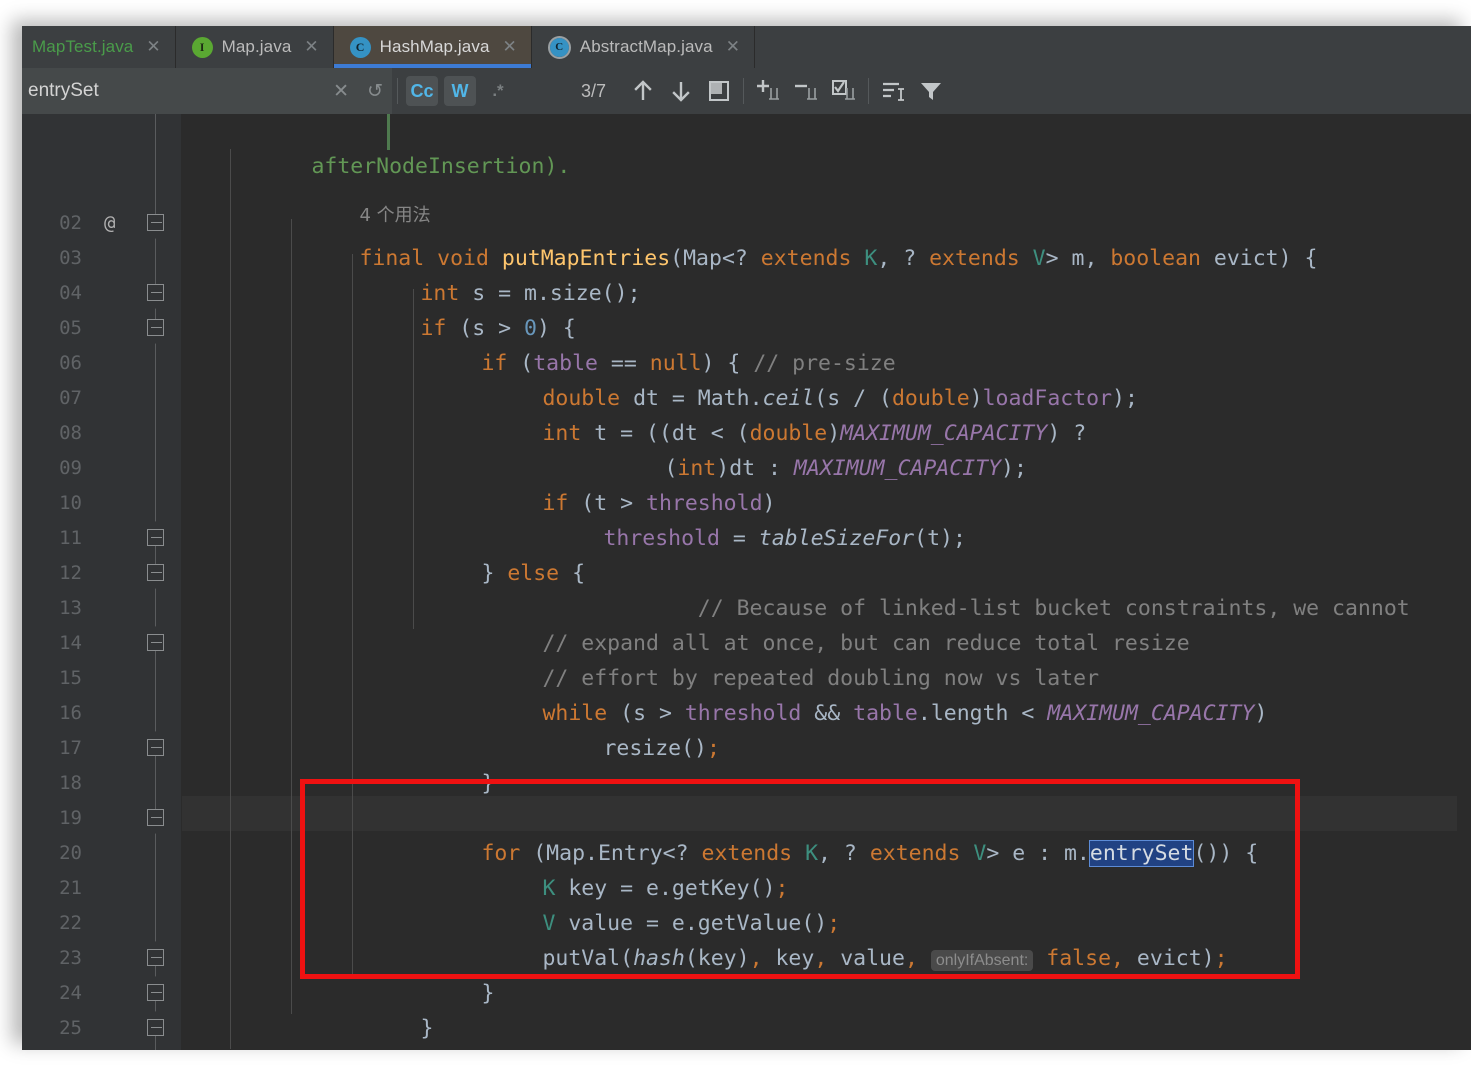 The height and width of the screenshot is (1080, 1471). I want to click on clear-search-icon: ✕, so click(341, 91).